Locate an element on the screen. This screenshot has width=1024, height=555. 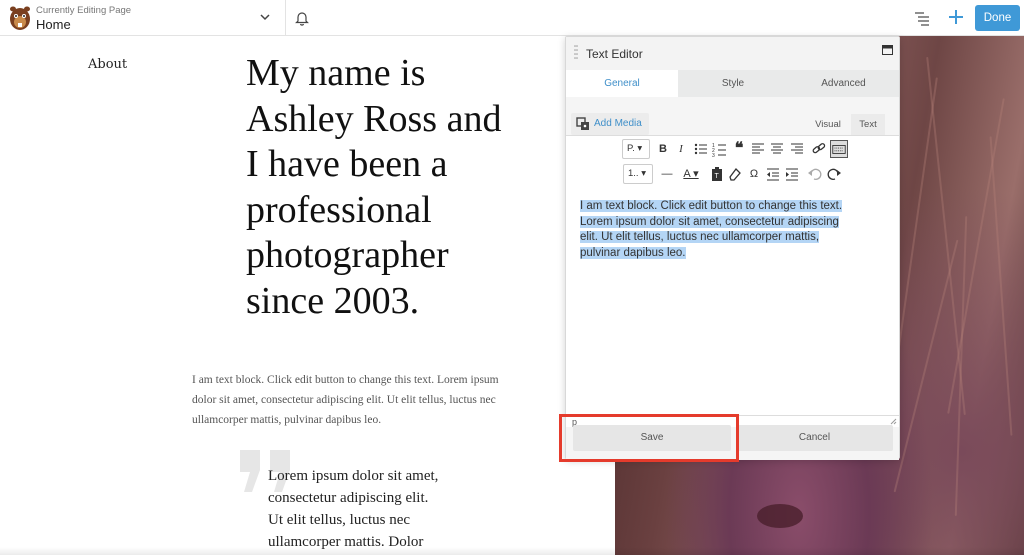
hero-line: professional is located at coordinates (339, 209).